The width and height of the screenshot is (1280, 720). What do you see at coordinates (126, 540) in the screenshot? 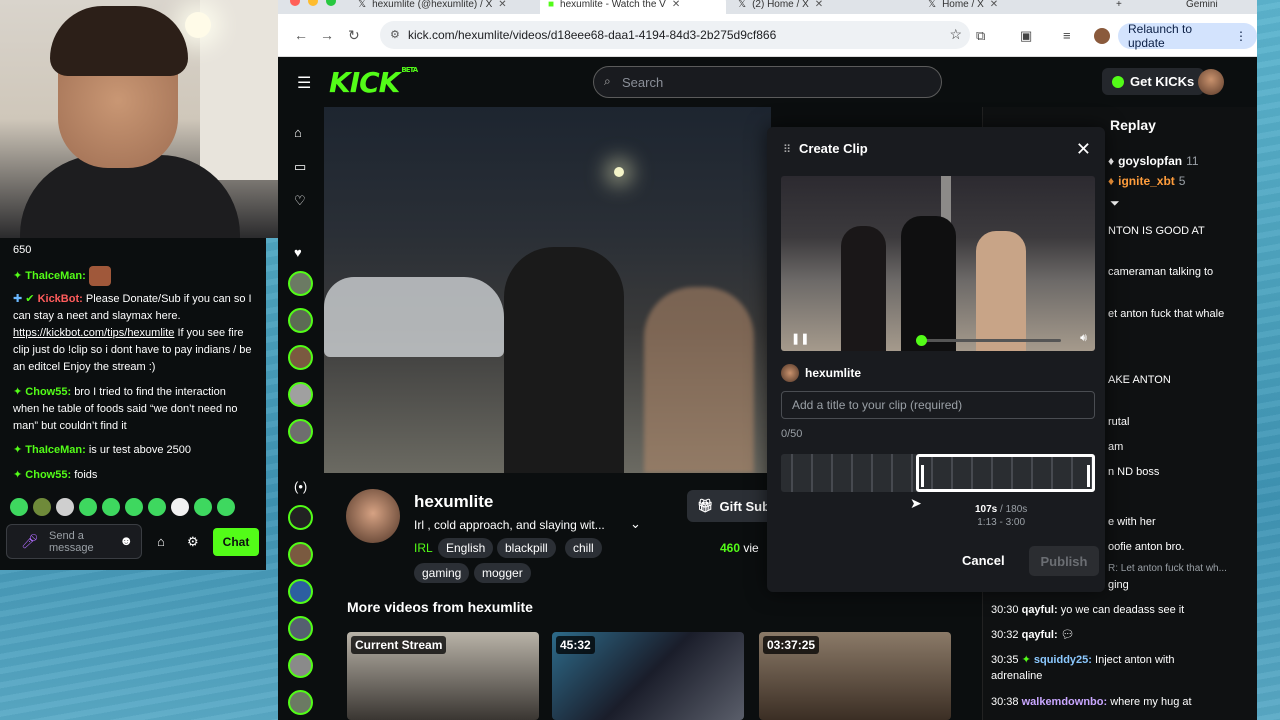
I see `emoji-icon: ☻` at bounding box center [126, 540].